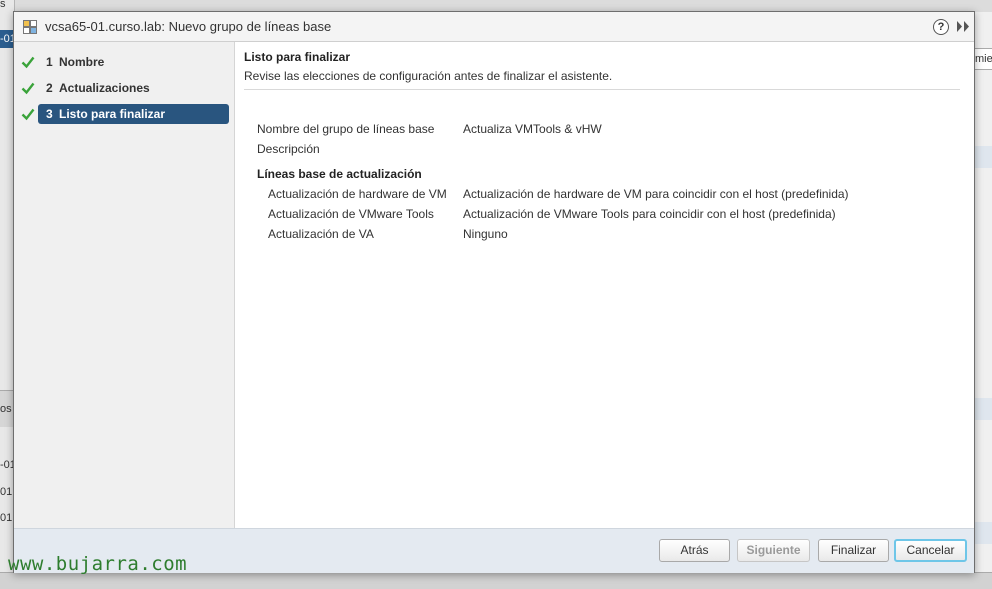 Image resolution: width=992 pixels, height=589 pixels. Describe the element at coordinates (694, 550) in the screenshot. I see `back-button: Atrás` at that location.